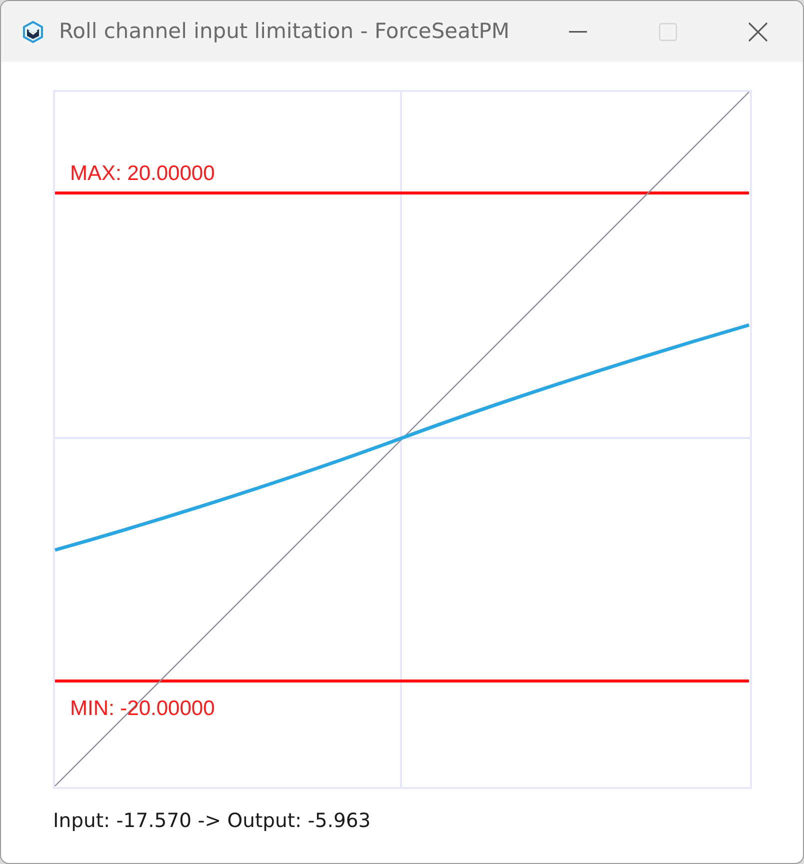  Describe the element at coordinates (212, 821) in the screenshot. I see `status-text: Input: -17.570 -> Output: -5.963` at that location.